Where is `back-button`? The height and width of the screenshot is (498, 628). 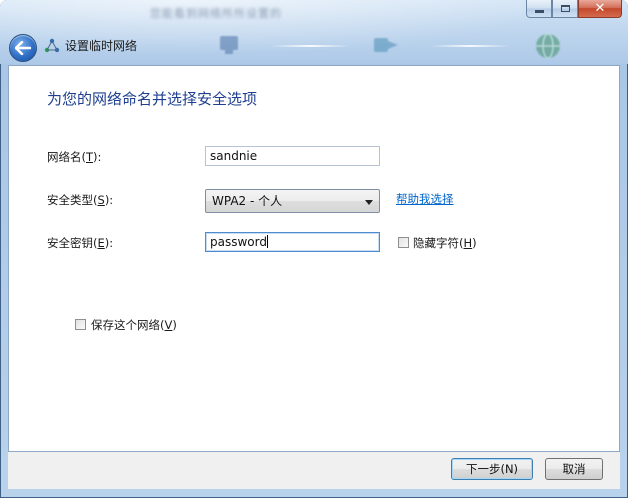
back-button is located at coordinates (23, 48).